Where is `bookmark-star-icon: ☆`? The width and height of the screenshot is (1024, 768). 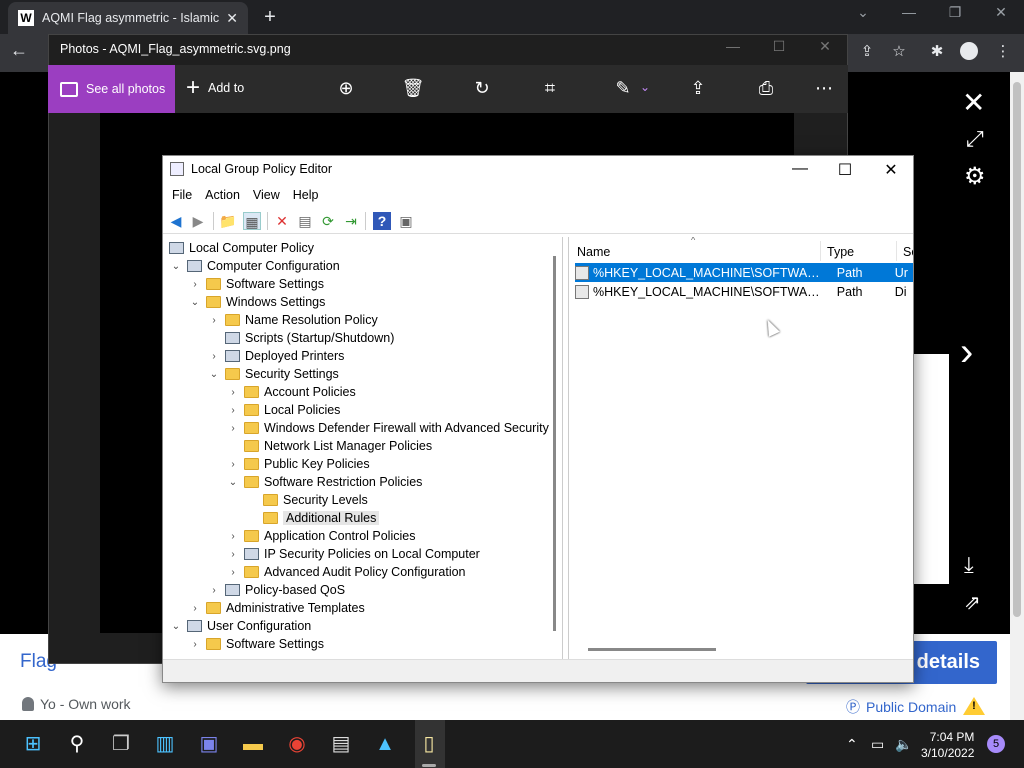 bookmark-star-icon: ☆ is located at coordinates (899, 51).